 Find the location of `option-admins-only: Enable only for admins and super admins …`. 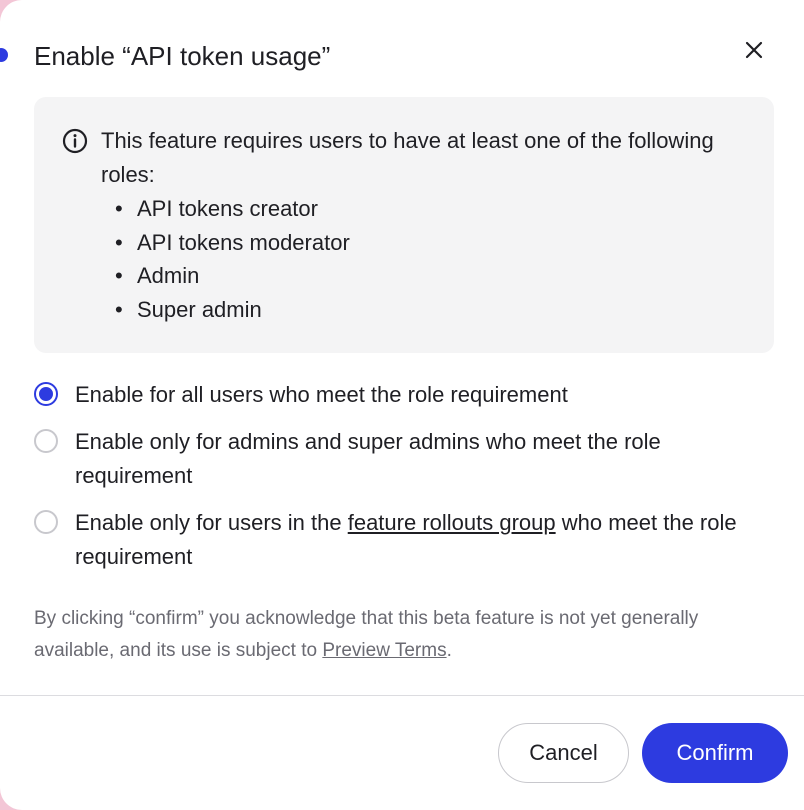

option-admins-only: Enable only for admins and super admins … is located at coordinates (404, 459).